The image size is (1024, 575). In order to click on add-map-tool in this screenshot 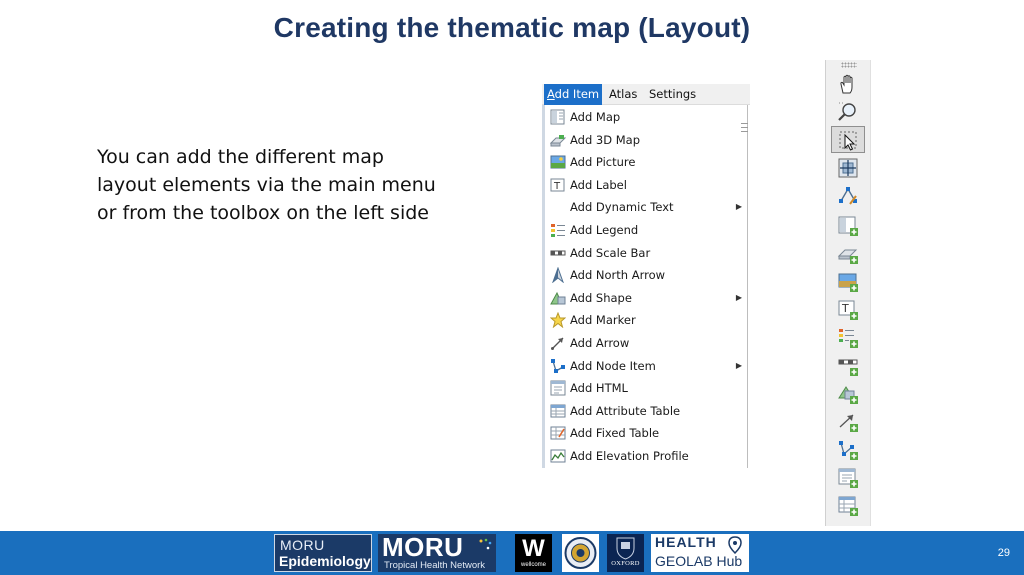, I will do `click(848, 225)`.